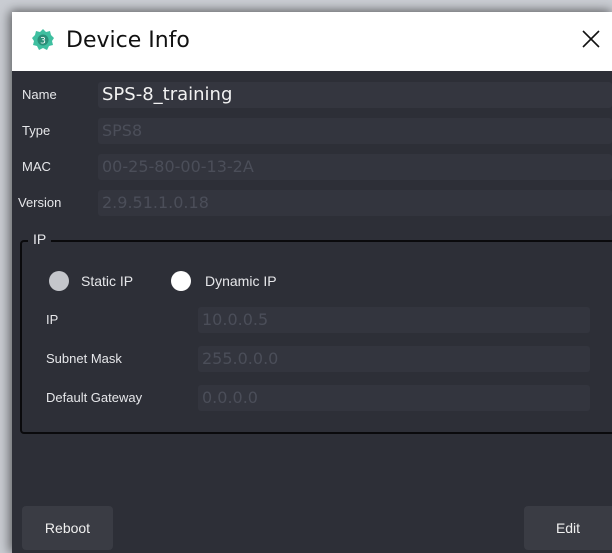 This screenshot has height=553, width=612. Describe the element at coordinates (59, 281) in the screenshot. I see `static-ip-radio` at that location.